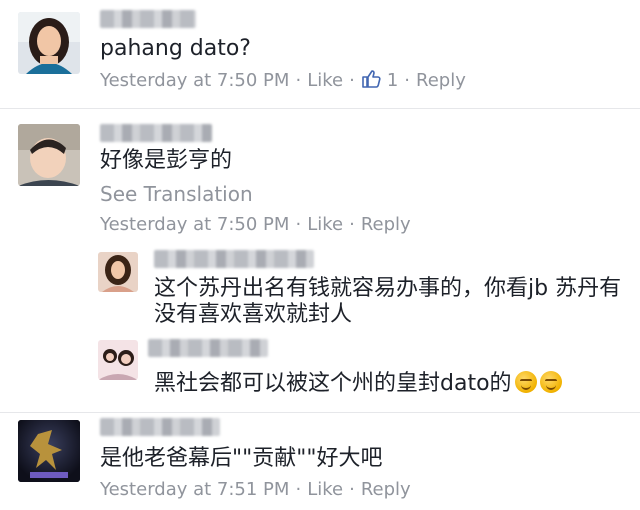  Describe the element at coordinates (241, 458) in the screenshot. I see `comment-text: 是他老爸幕后""贡献""好大吧` at that location.